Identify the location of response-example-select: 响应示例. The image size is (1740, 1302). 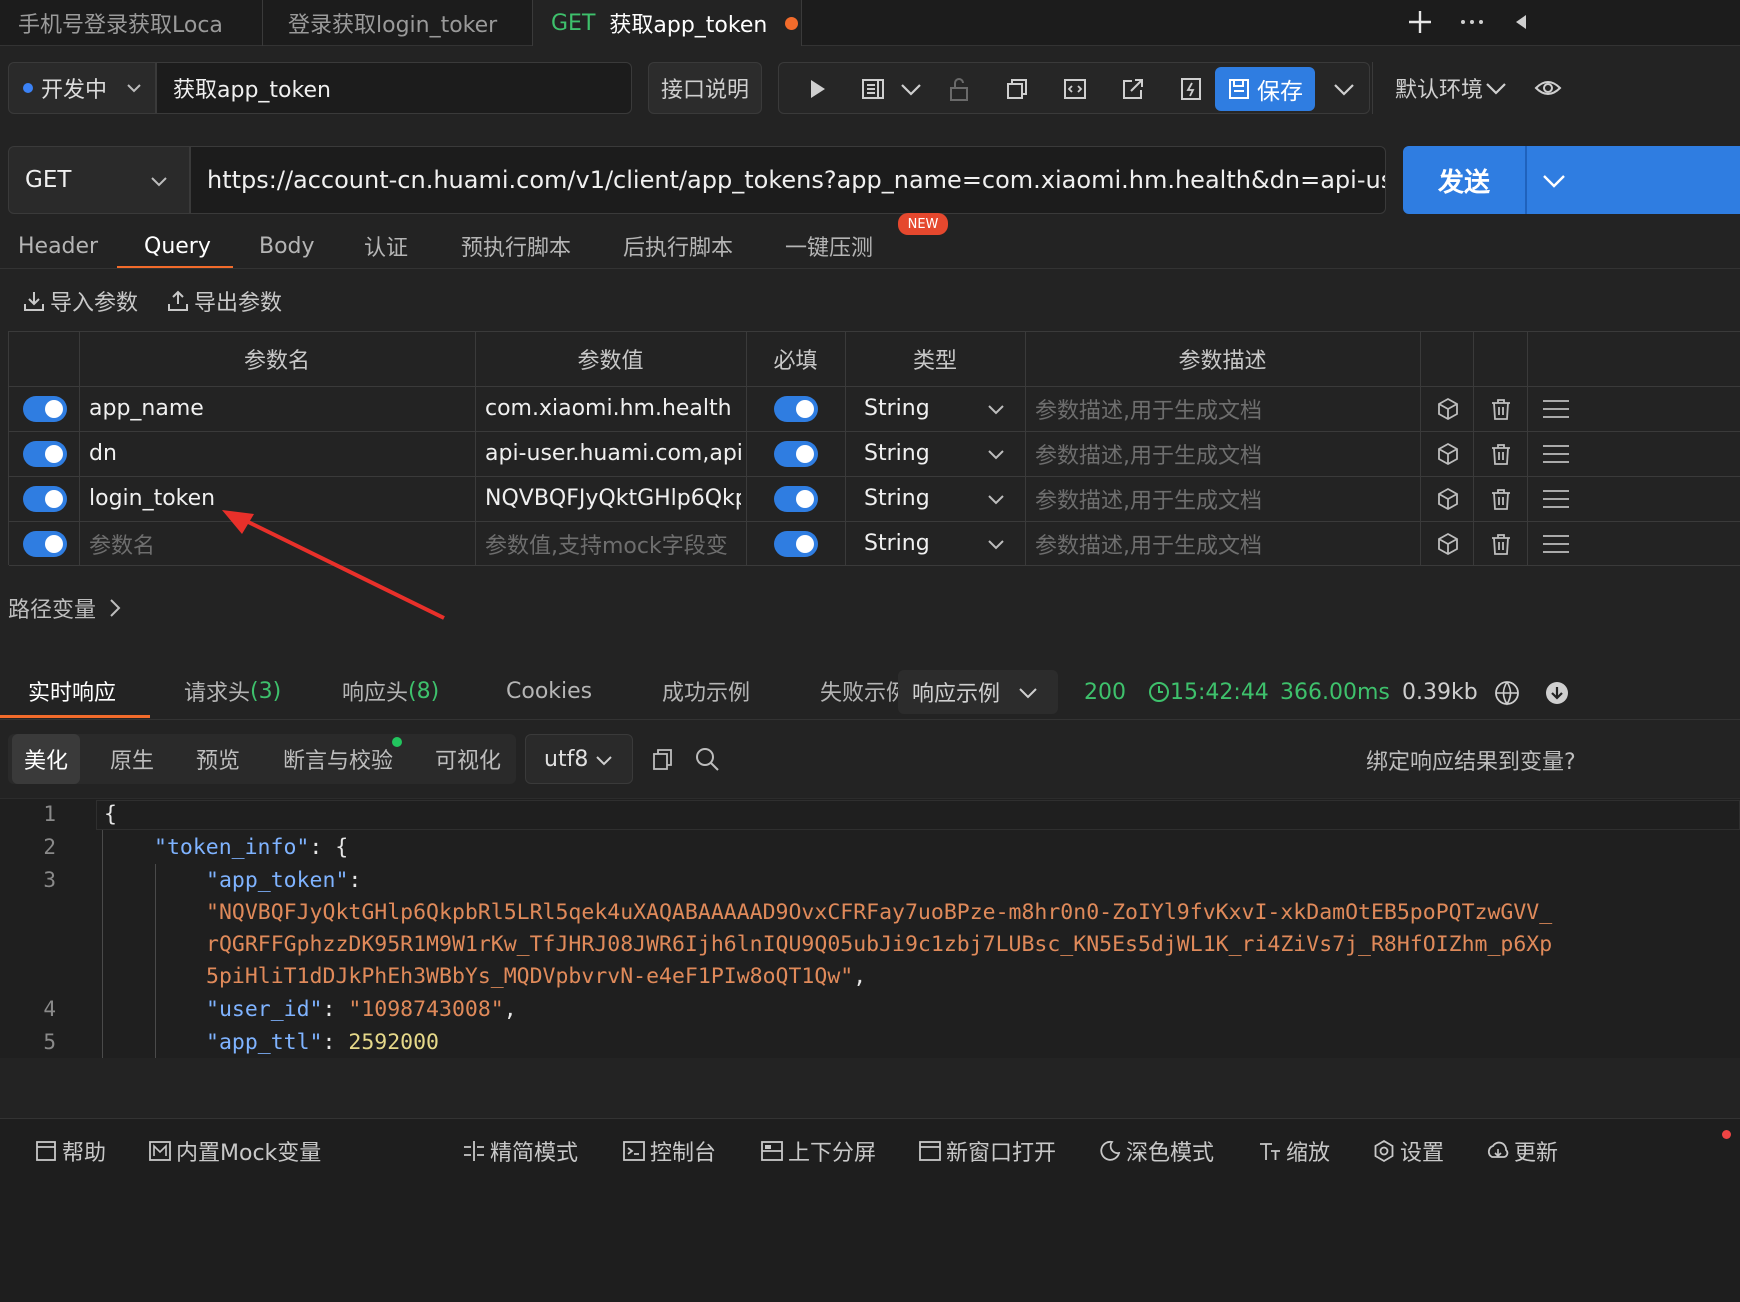
(978, 692).